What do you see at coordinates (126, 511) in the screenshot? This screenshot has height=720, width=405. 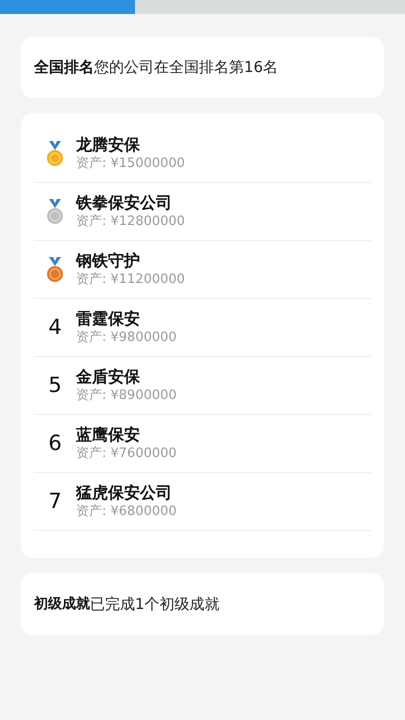 I see `company-assets: 资产: ¥6800000` at bounding box center [126, 511].